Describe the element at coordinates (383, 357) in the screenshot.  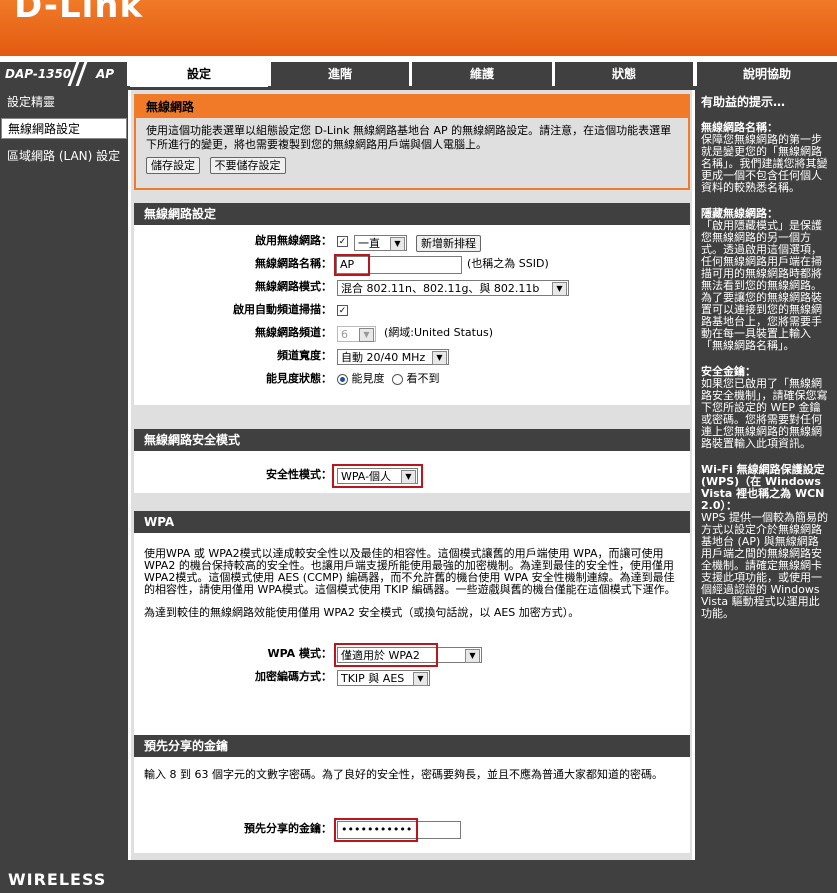
I see `channel-width-value: 自動 20/40 MHz` at that location.